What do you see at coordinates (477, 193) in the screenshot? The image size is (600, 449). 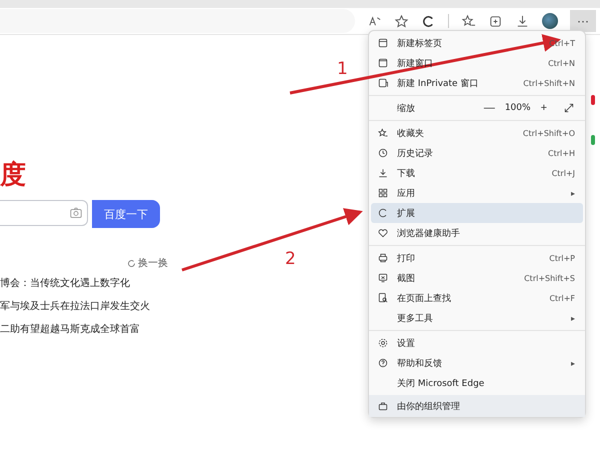 I see `menu-item: 应用 ▸` at bounding box center [477, 193].